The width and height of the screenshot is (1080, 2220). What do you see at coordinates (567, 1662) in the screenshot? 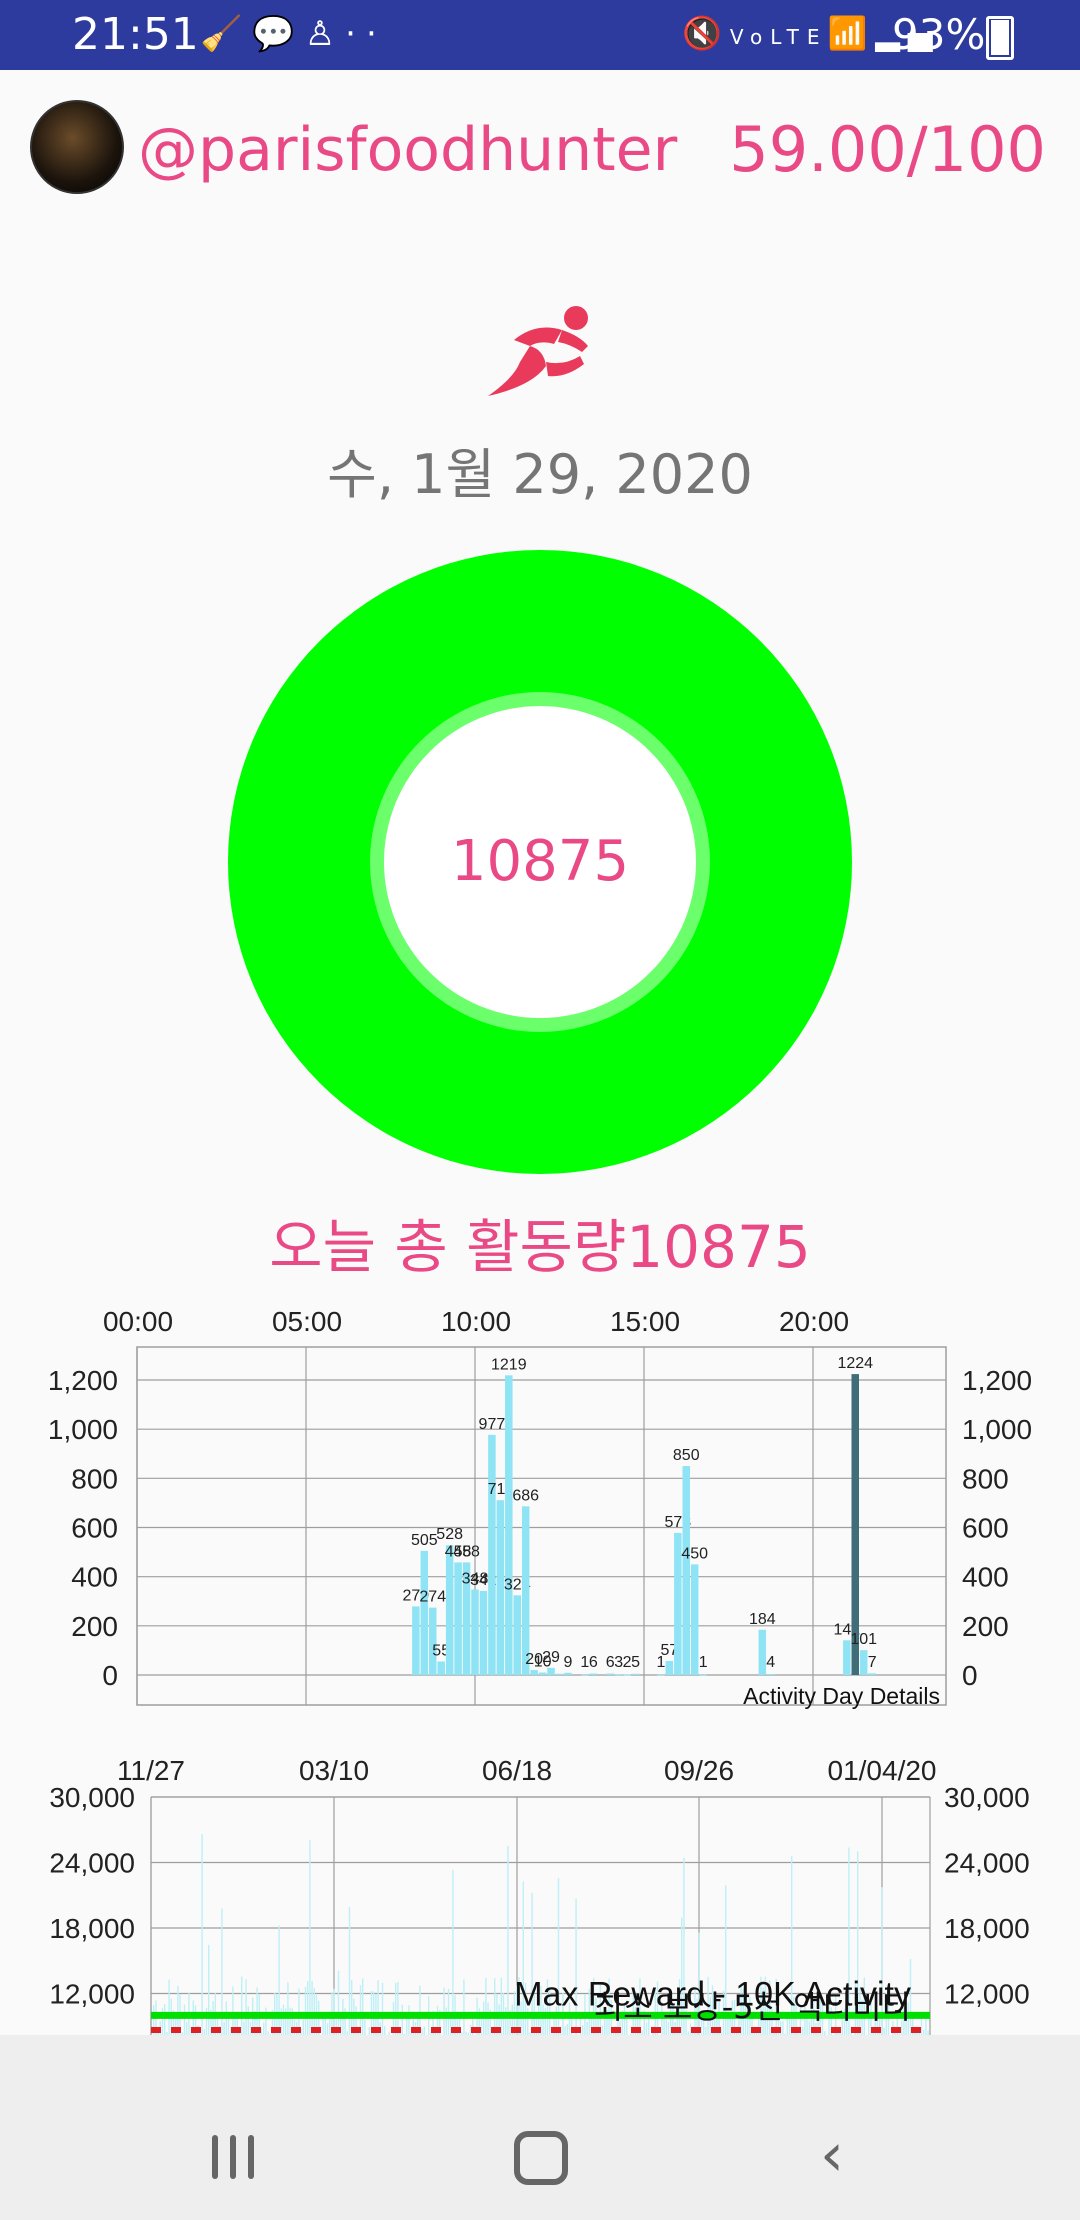
I see `bar-value-label: 9` at bounding box center [567, 1662].